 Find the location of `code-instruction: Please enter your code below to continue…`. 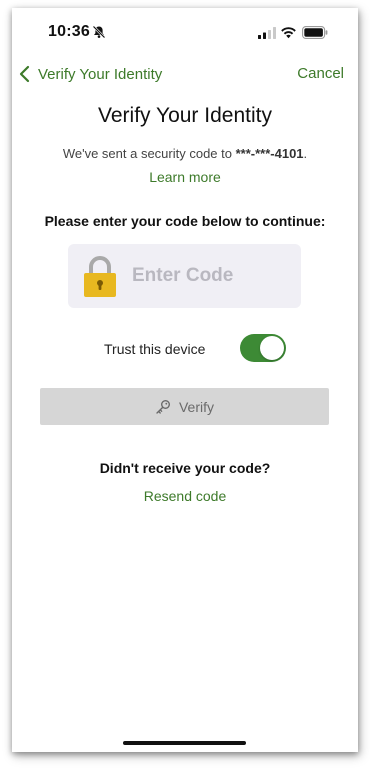

code-instruction: Please enter your code below to continue… is located at coordinates (185, 221).